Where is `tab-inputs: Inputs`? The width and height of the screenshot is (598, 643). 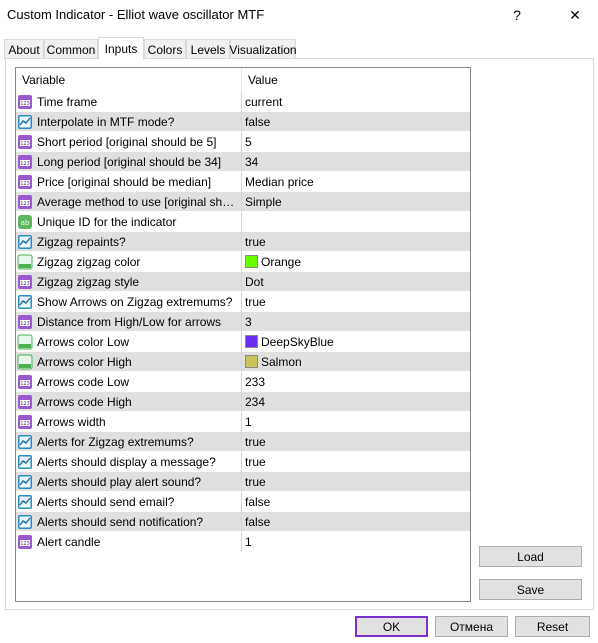
tab-inputs: Inputs is located at coordinates (121, 48).